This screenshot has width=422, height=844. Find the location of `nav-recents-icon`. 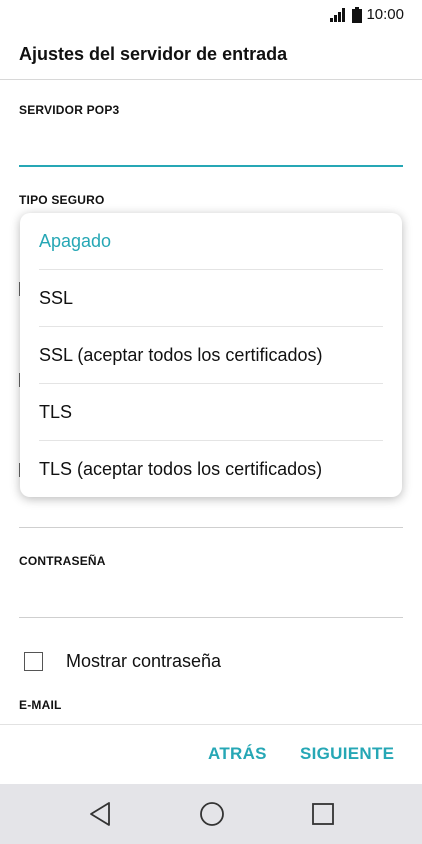

nav-recents-icon is located at coordinates (323, 814).